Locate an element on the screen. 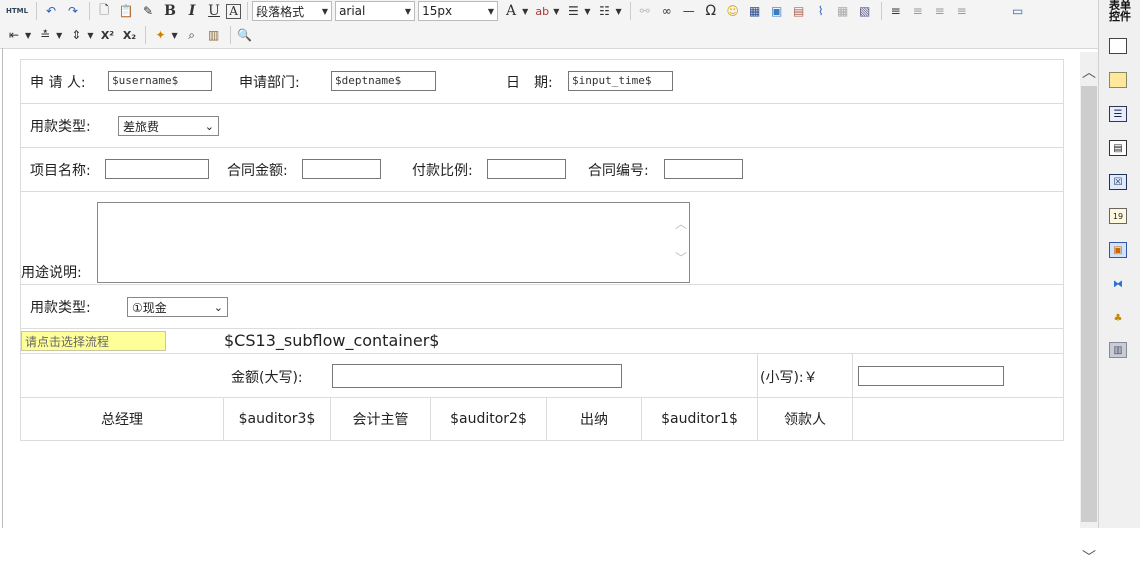 The image size is (1140, 567). subflow-container-placeholder: $CS13_subflow_container$ is located at coordinates (332, 340).